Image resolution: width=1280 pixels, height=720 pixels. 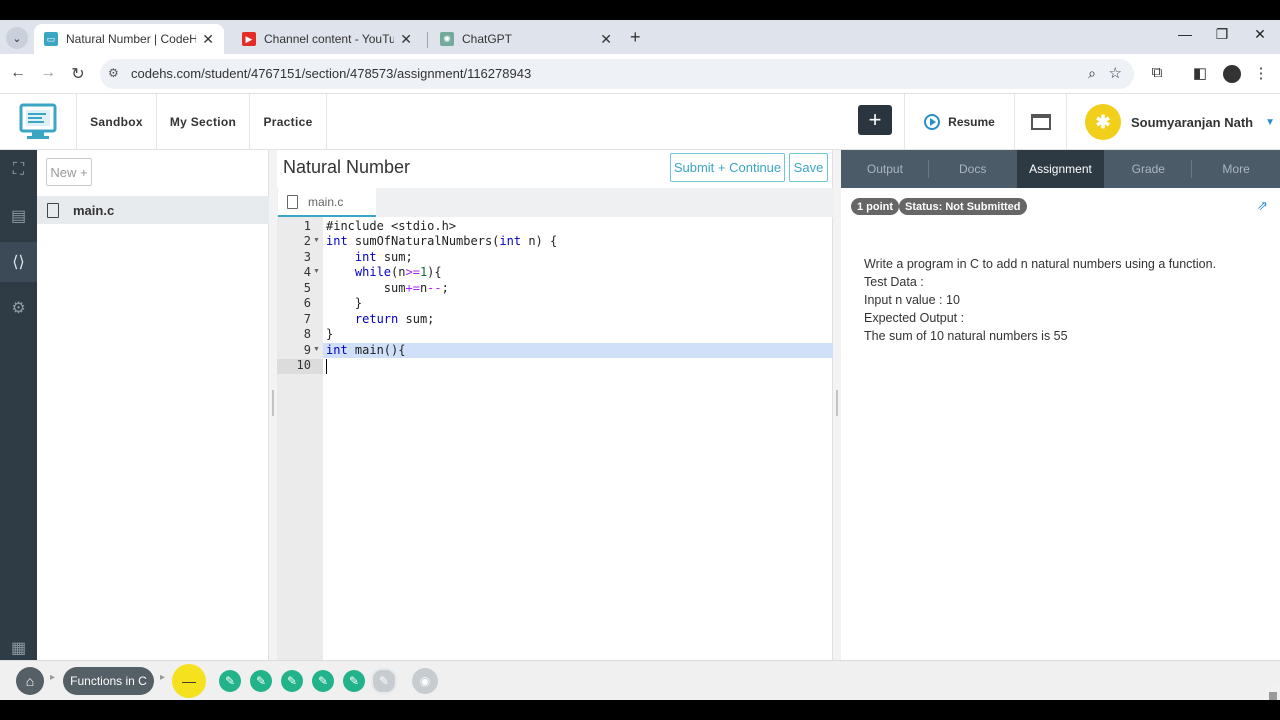 What do you see at coordinates (932, 122) in the screenshot?
I see `play-circle-icon` at bounding box center [932, 122].